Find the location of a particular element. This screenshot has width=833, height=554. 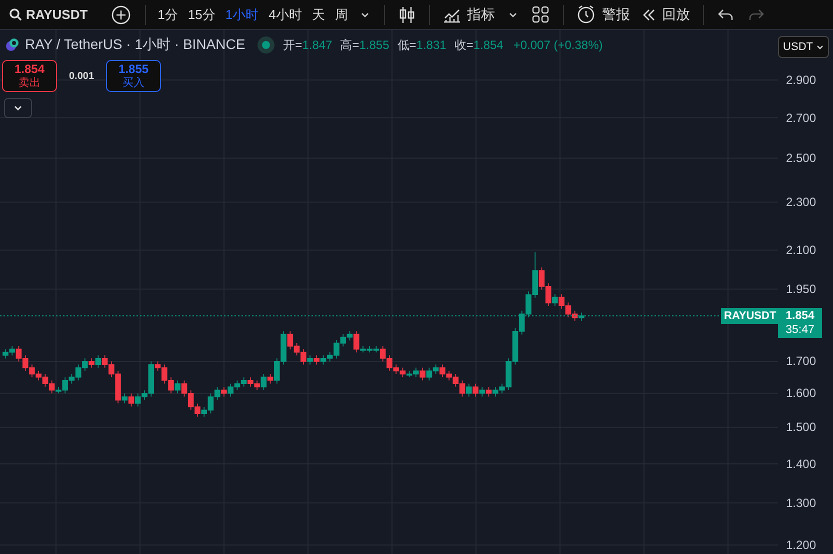

undo-icon is located at coordinates (726, 14).